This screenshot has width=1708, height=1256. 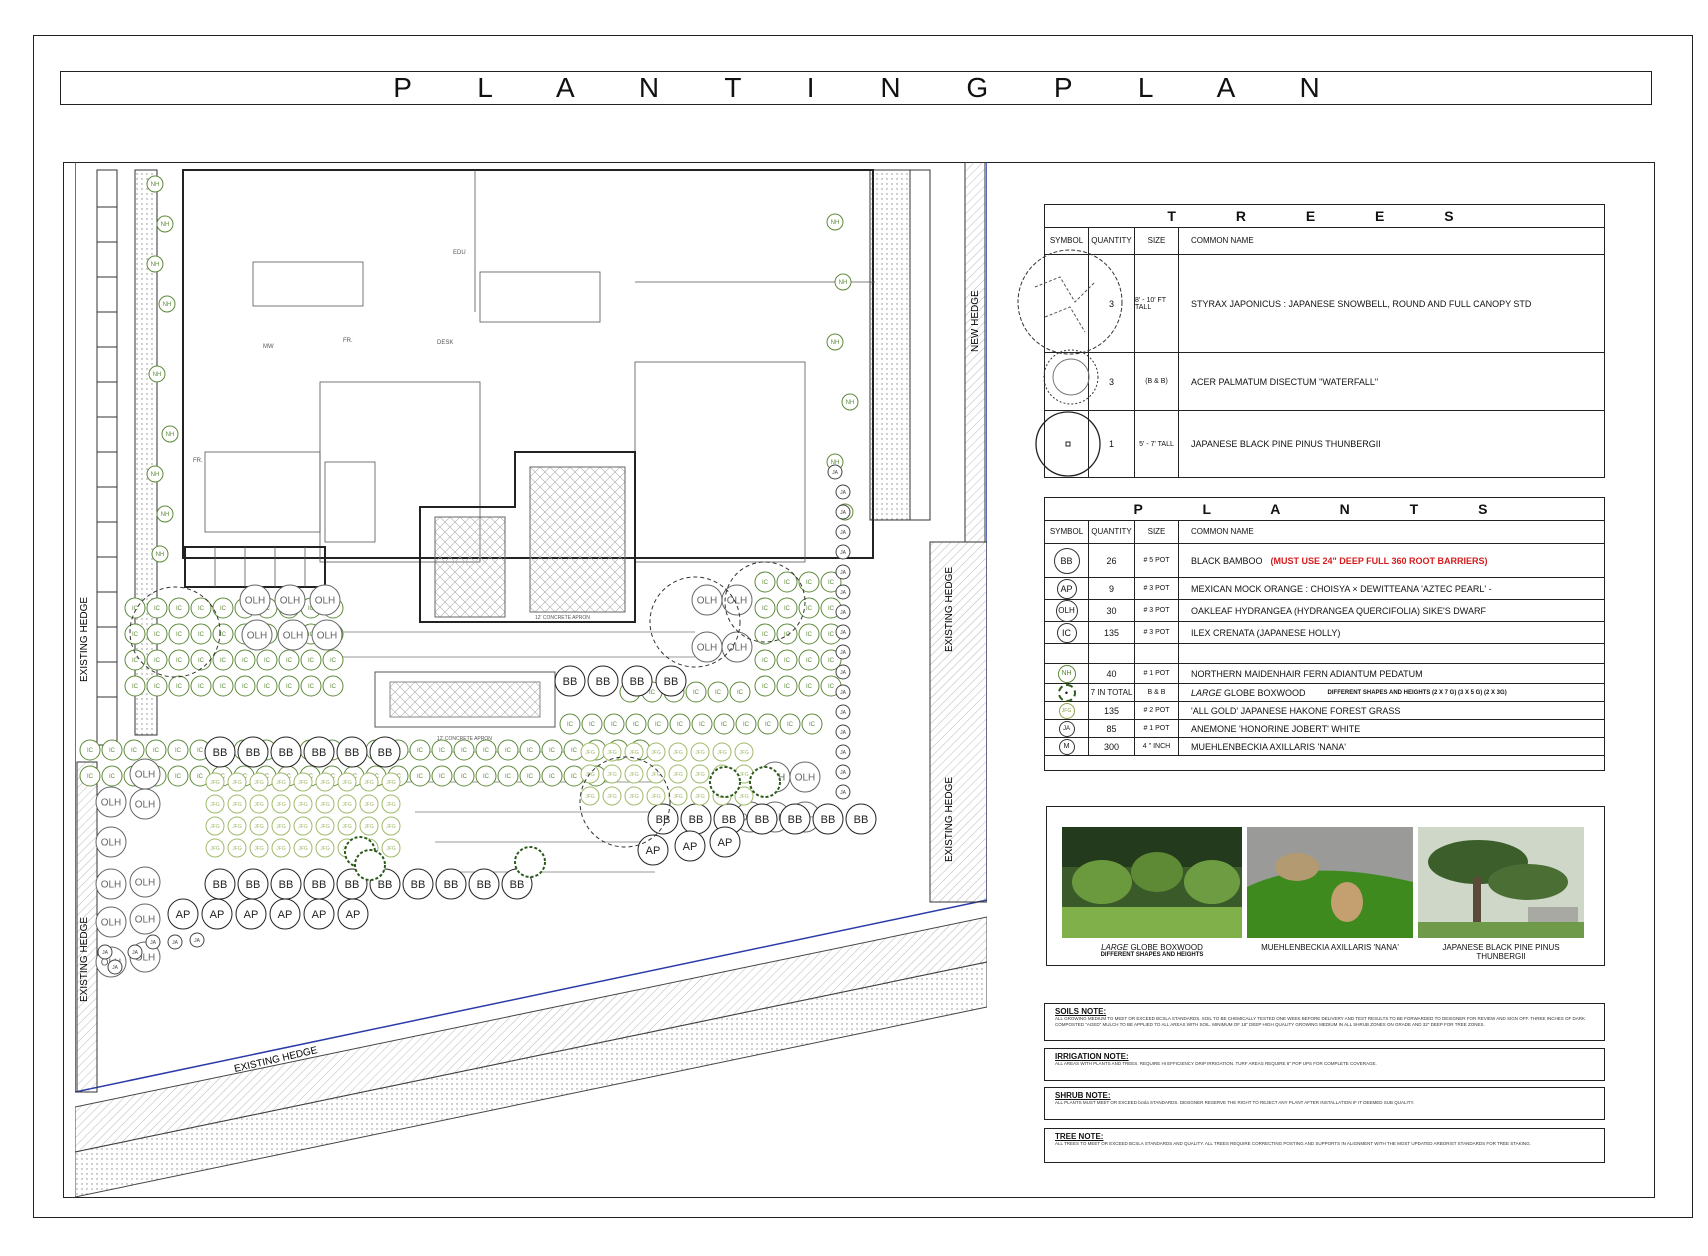 I want to click on caption-italic: LARGE, so click(x=1115, y=947).